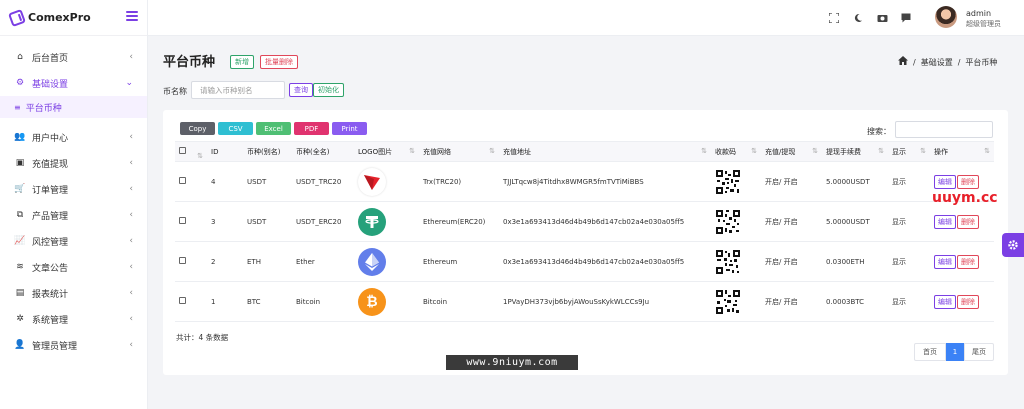 The height and width of the screenshot is (409, 1024). Describe the element at coordinates (372, 301) in the screenshot. I see `bitcoin-logo-icon: ₿` at that location.